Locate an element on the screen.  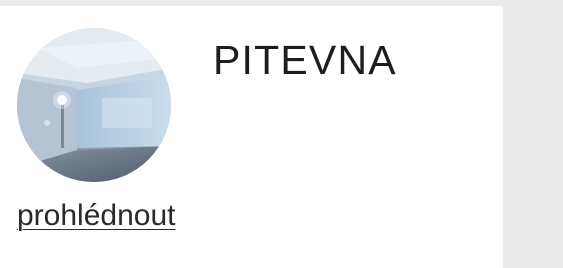
view-link: prohlédnout is located at coordinates (96, 216).